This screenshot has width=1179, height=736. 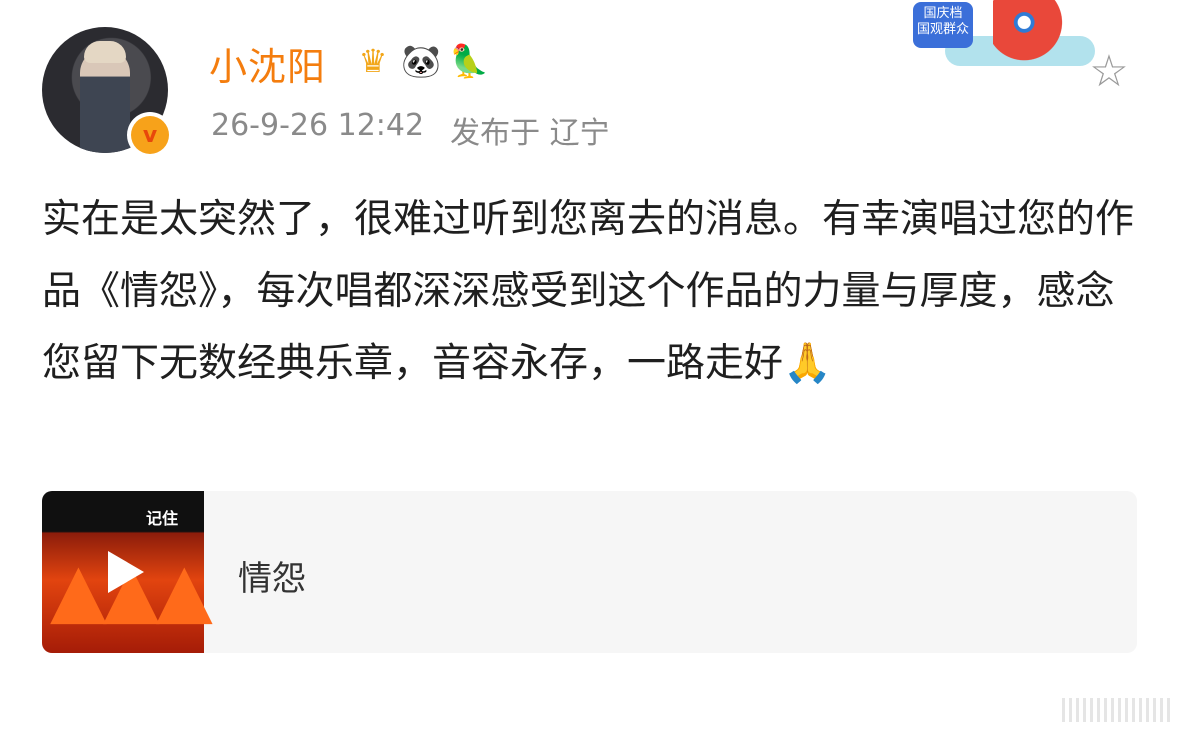 What do you see at coordinates (105, 101) in the screenshot?
I see `avatar-figure` at bounding box center [105, 101].